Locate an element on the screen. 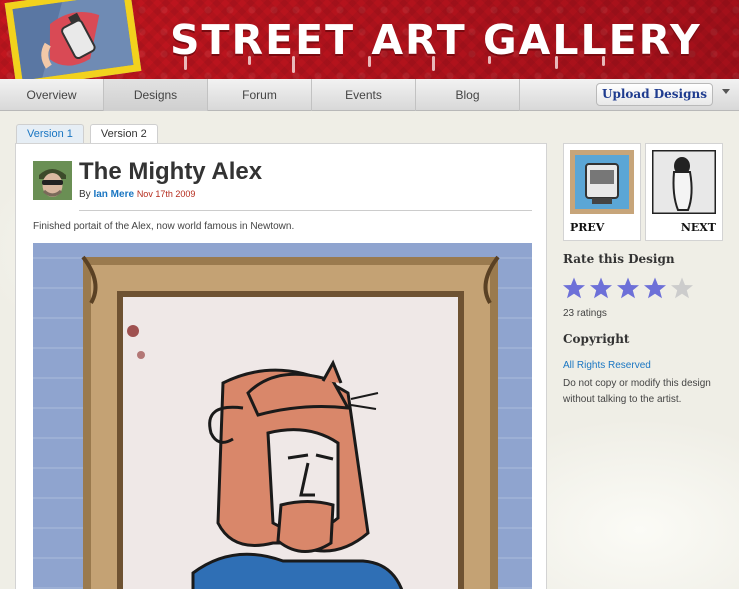 Image resolution: width=739 pixels, height=589 pixels. tab-version-2: Version 2 is located at coordinates (123, 134).